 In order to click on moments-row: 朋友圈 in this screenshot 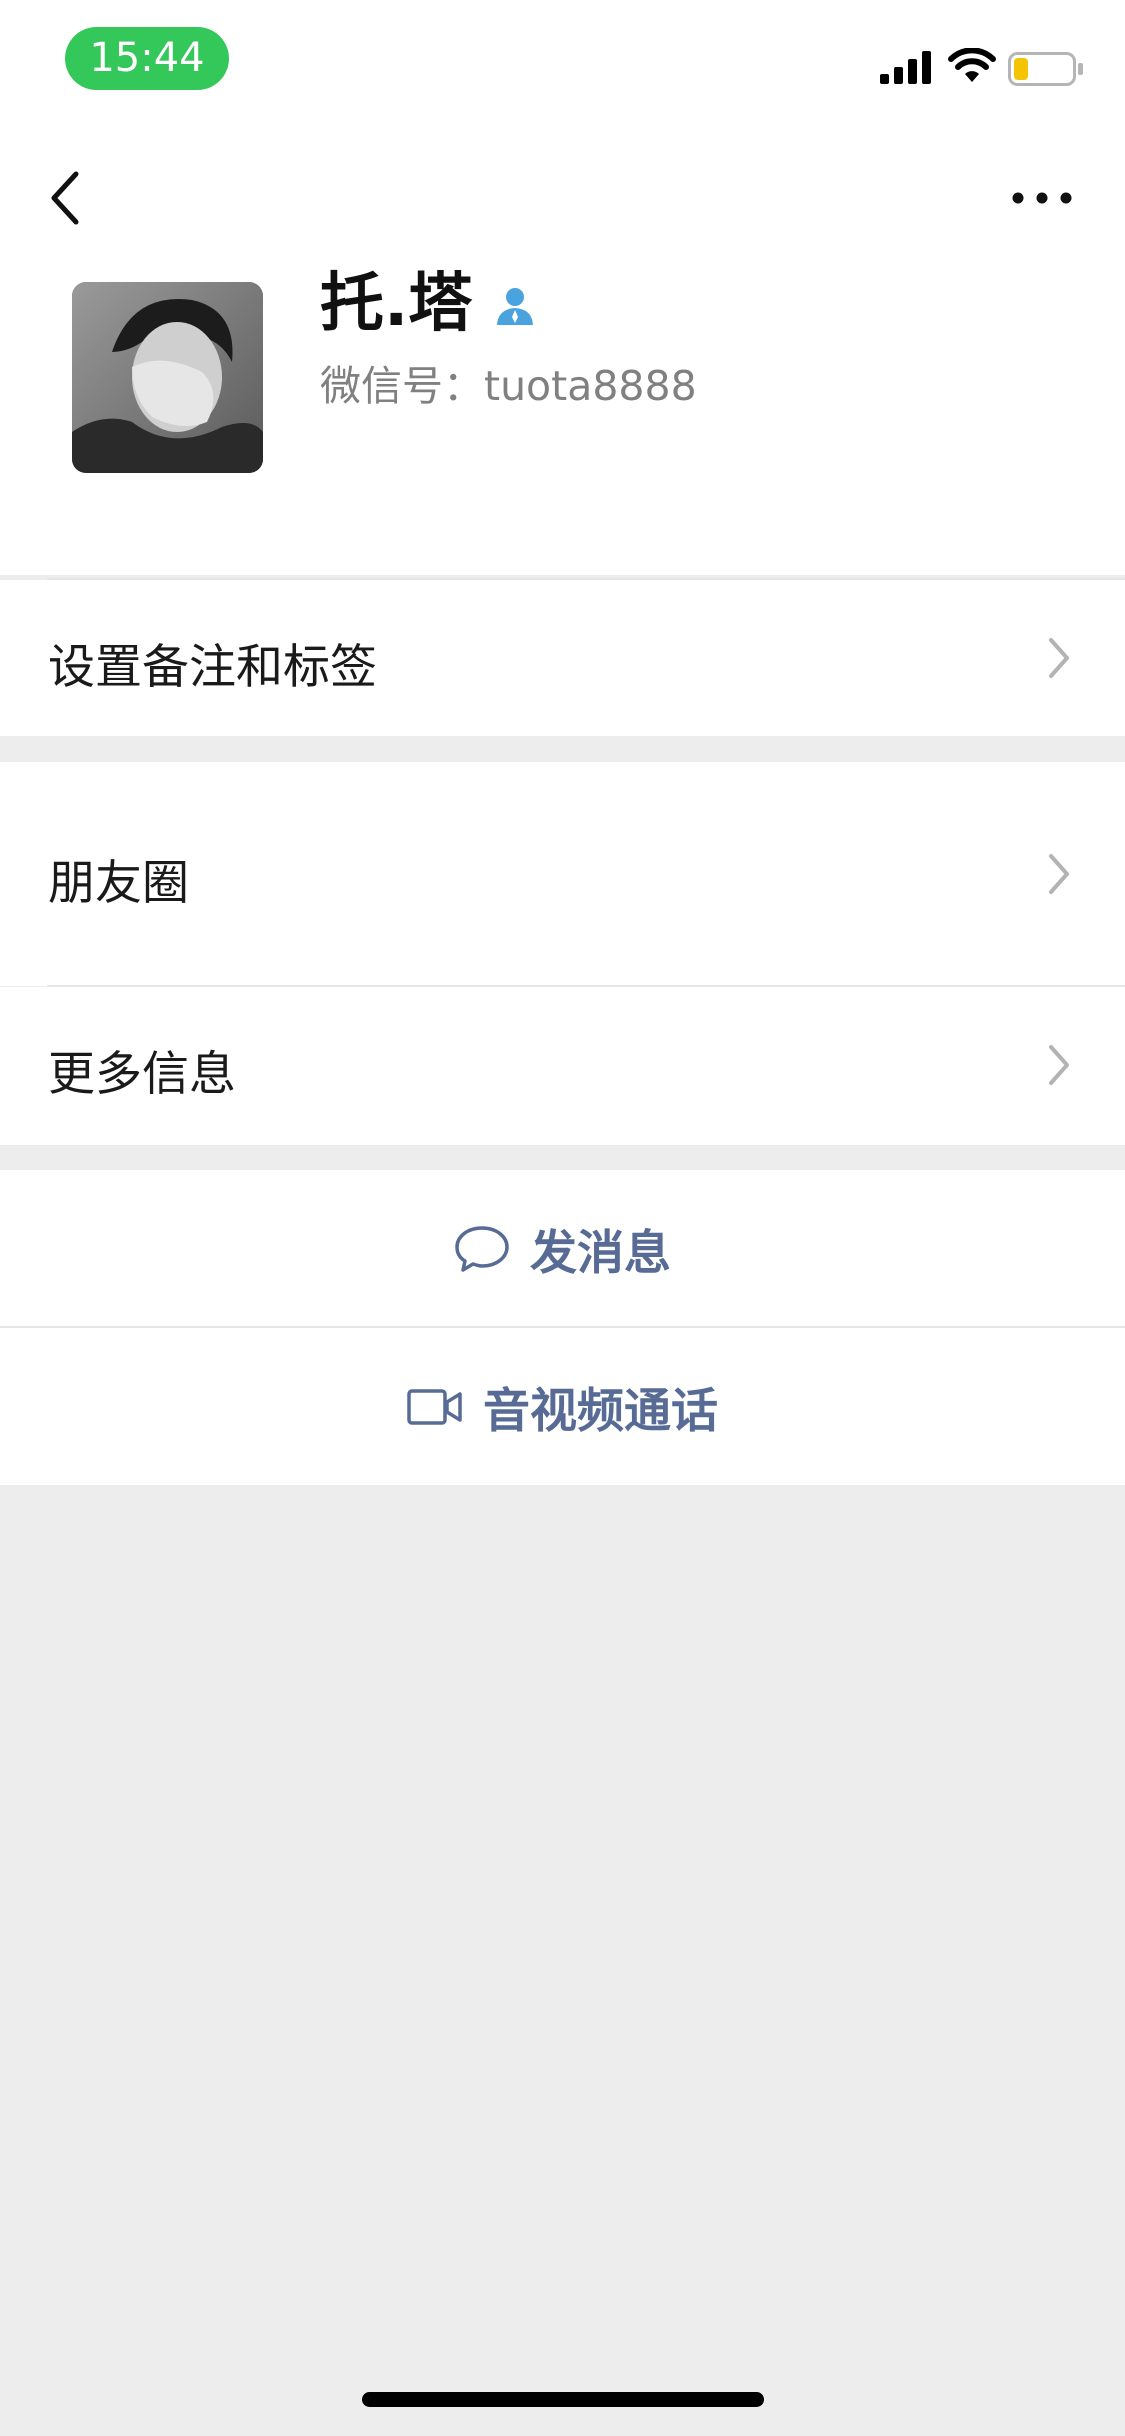, I will do `click(562, 874)`.